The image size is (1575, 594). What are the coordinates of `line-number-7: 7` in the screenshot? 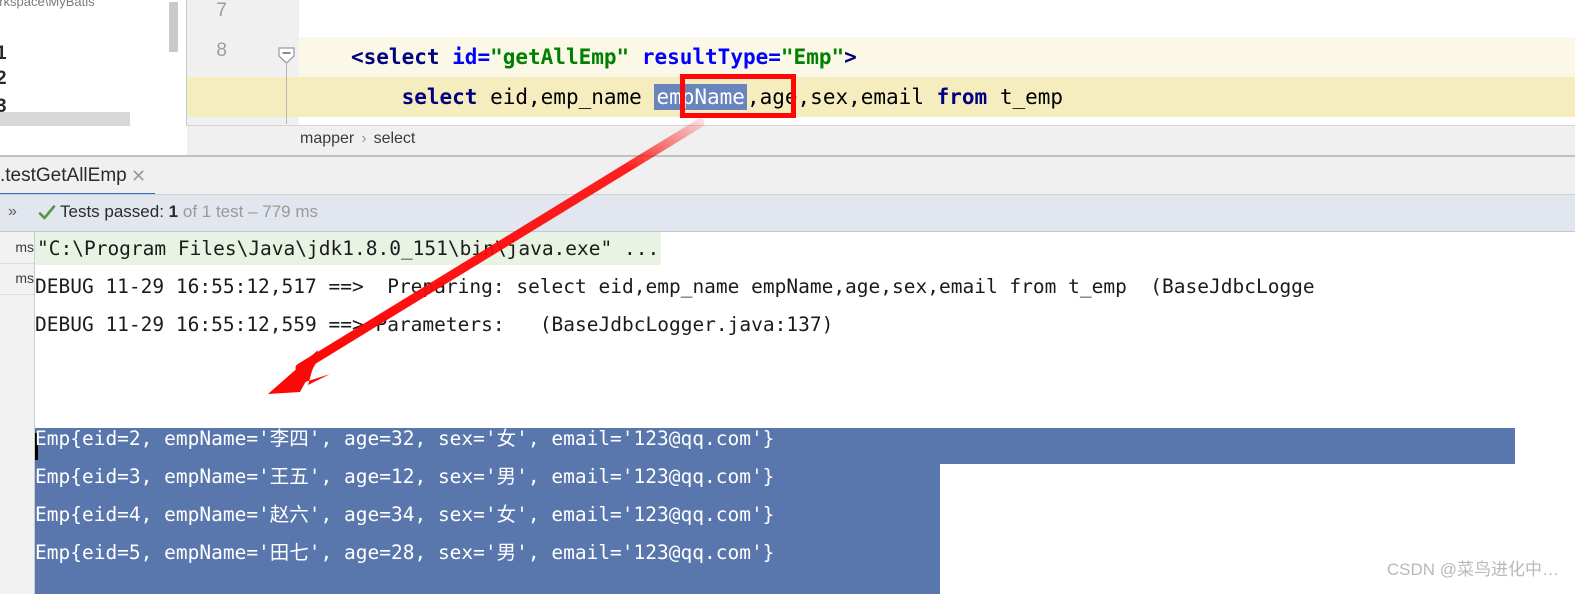 It's located at (221, 10).